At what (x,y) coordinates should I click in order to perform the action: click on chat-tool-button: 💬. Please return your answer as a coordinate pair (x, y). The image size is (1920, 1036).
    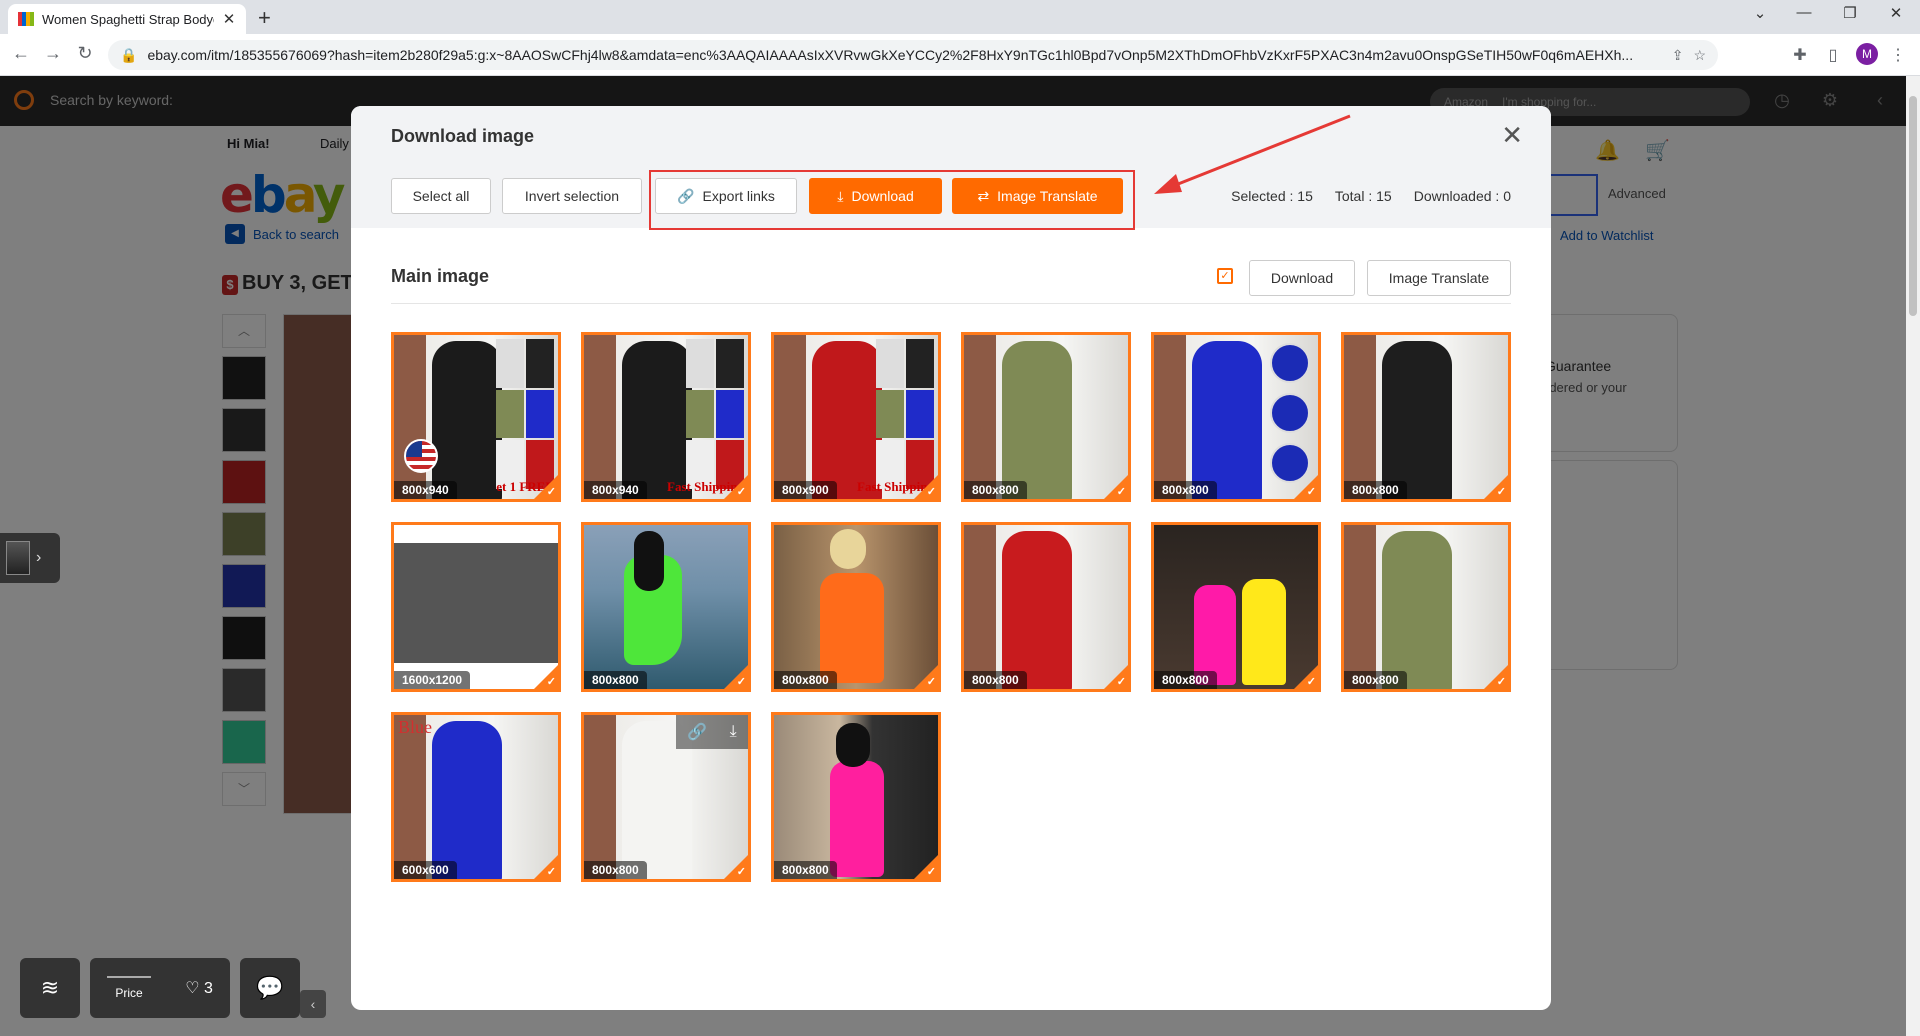
    Looking at the image, I should click on (270, 988).